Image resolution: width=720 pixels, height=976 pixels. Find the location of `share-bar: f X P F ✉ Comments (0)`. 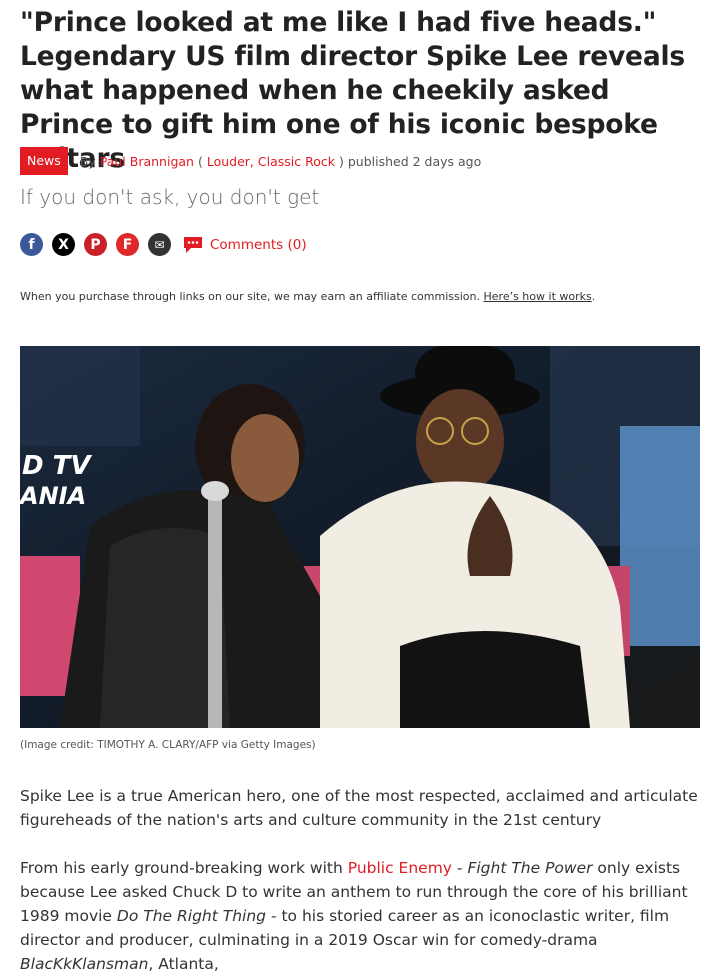

share-bar: f X P F ✉ Comments (0) is located at coordinates (163, 244).